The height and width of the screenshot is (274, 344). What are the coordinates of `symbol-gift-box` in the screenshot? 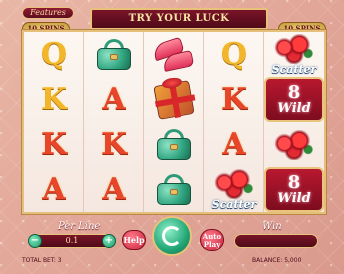 It's located at (174, 98).